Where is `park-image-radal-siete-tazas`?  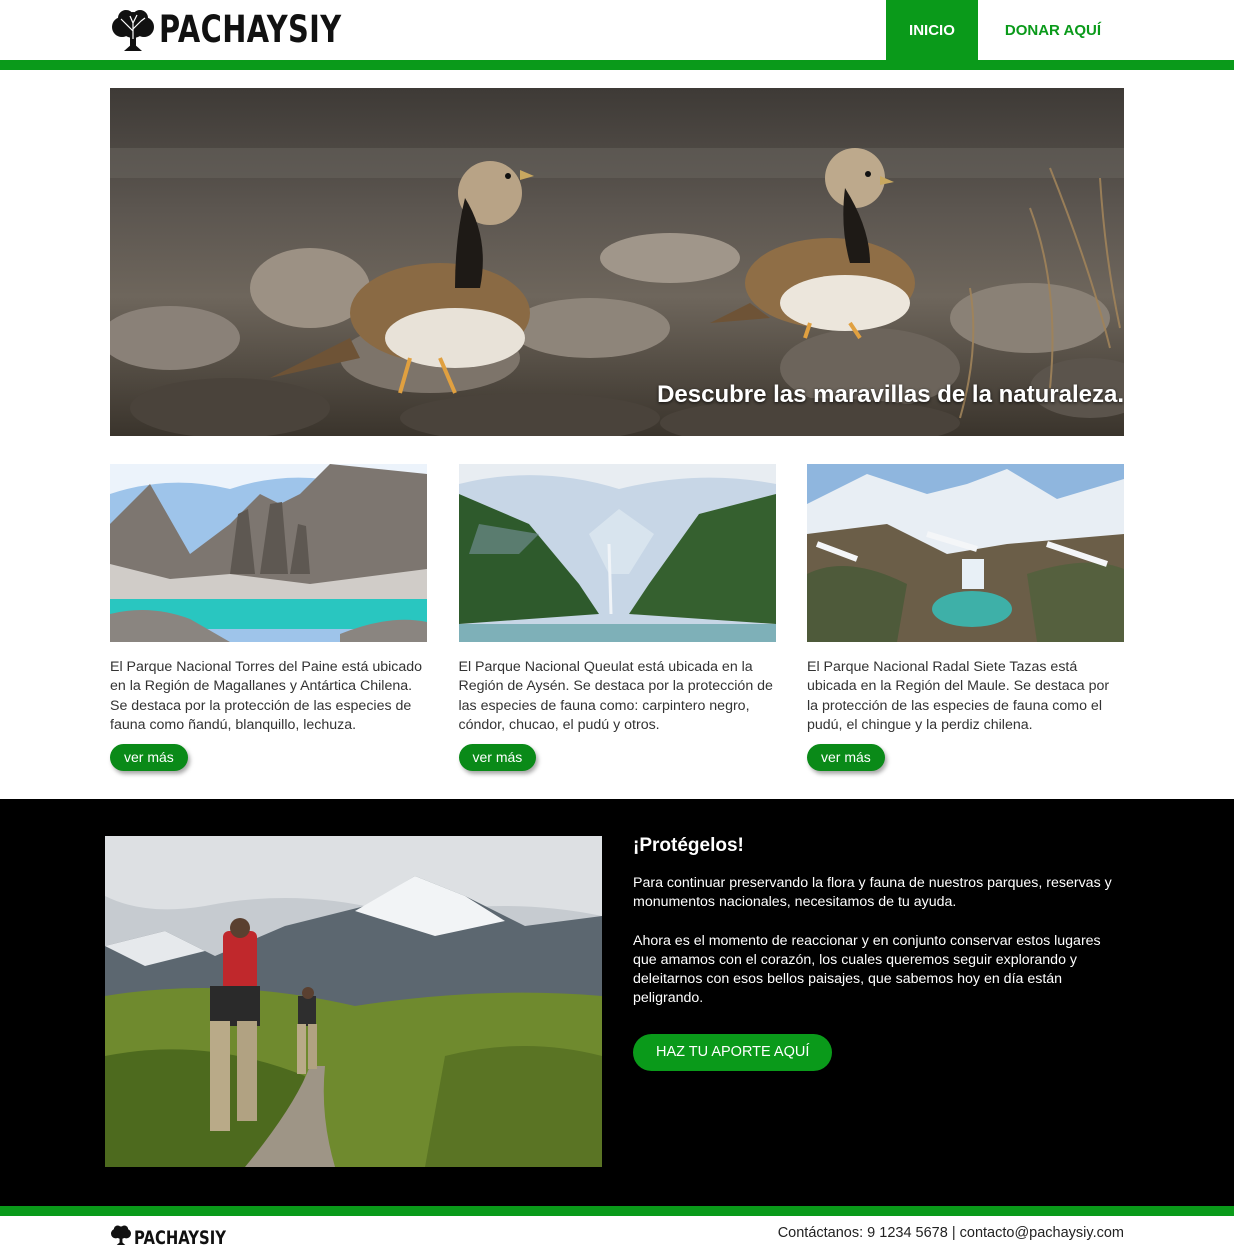 park-image-radal-siete-tazas is located at coordinates (965, 553).